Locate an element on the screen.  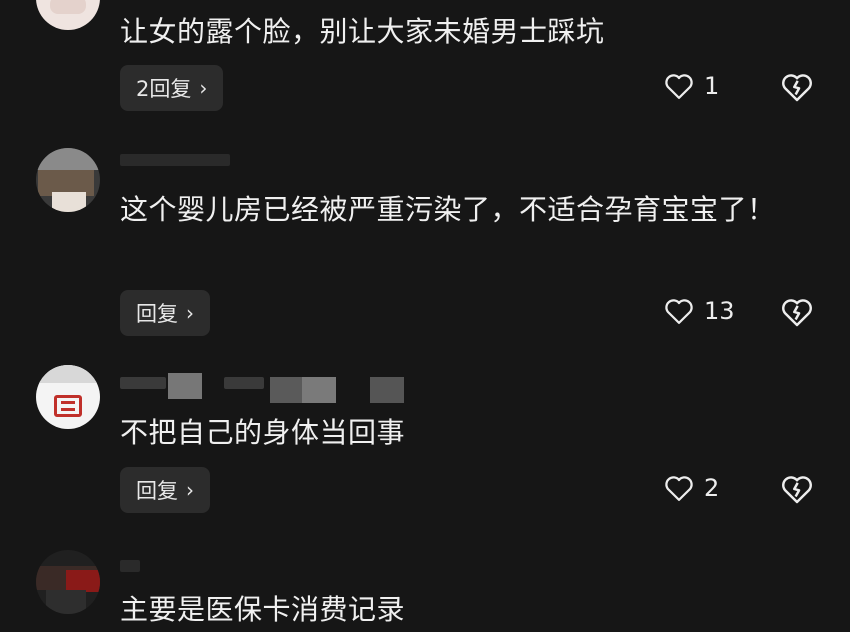
reply-label: 2回复 is located at coordinates (164, 89).